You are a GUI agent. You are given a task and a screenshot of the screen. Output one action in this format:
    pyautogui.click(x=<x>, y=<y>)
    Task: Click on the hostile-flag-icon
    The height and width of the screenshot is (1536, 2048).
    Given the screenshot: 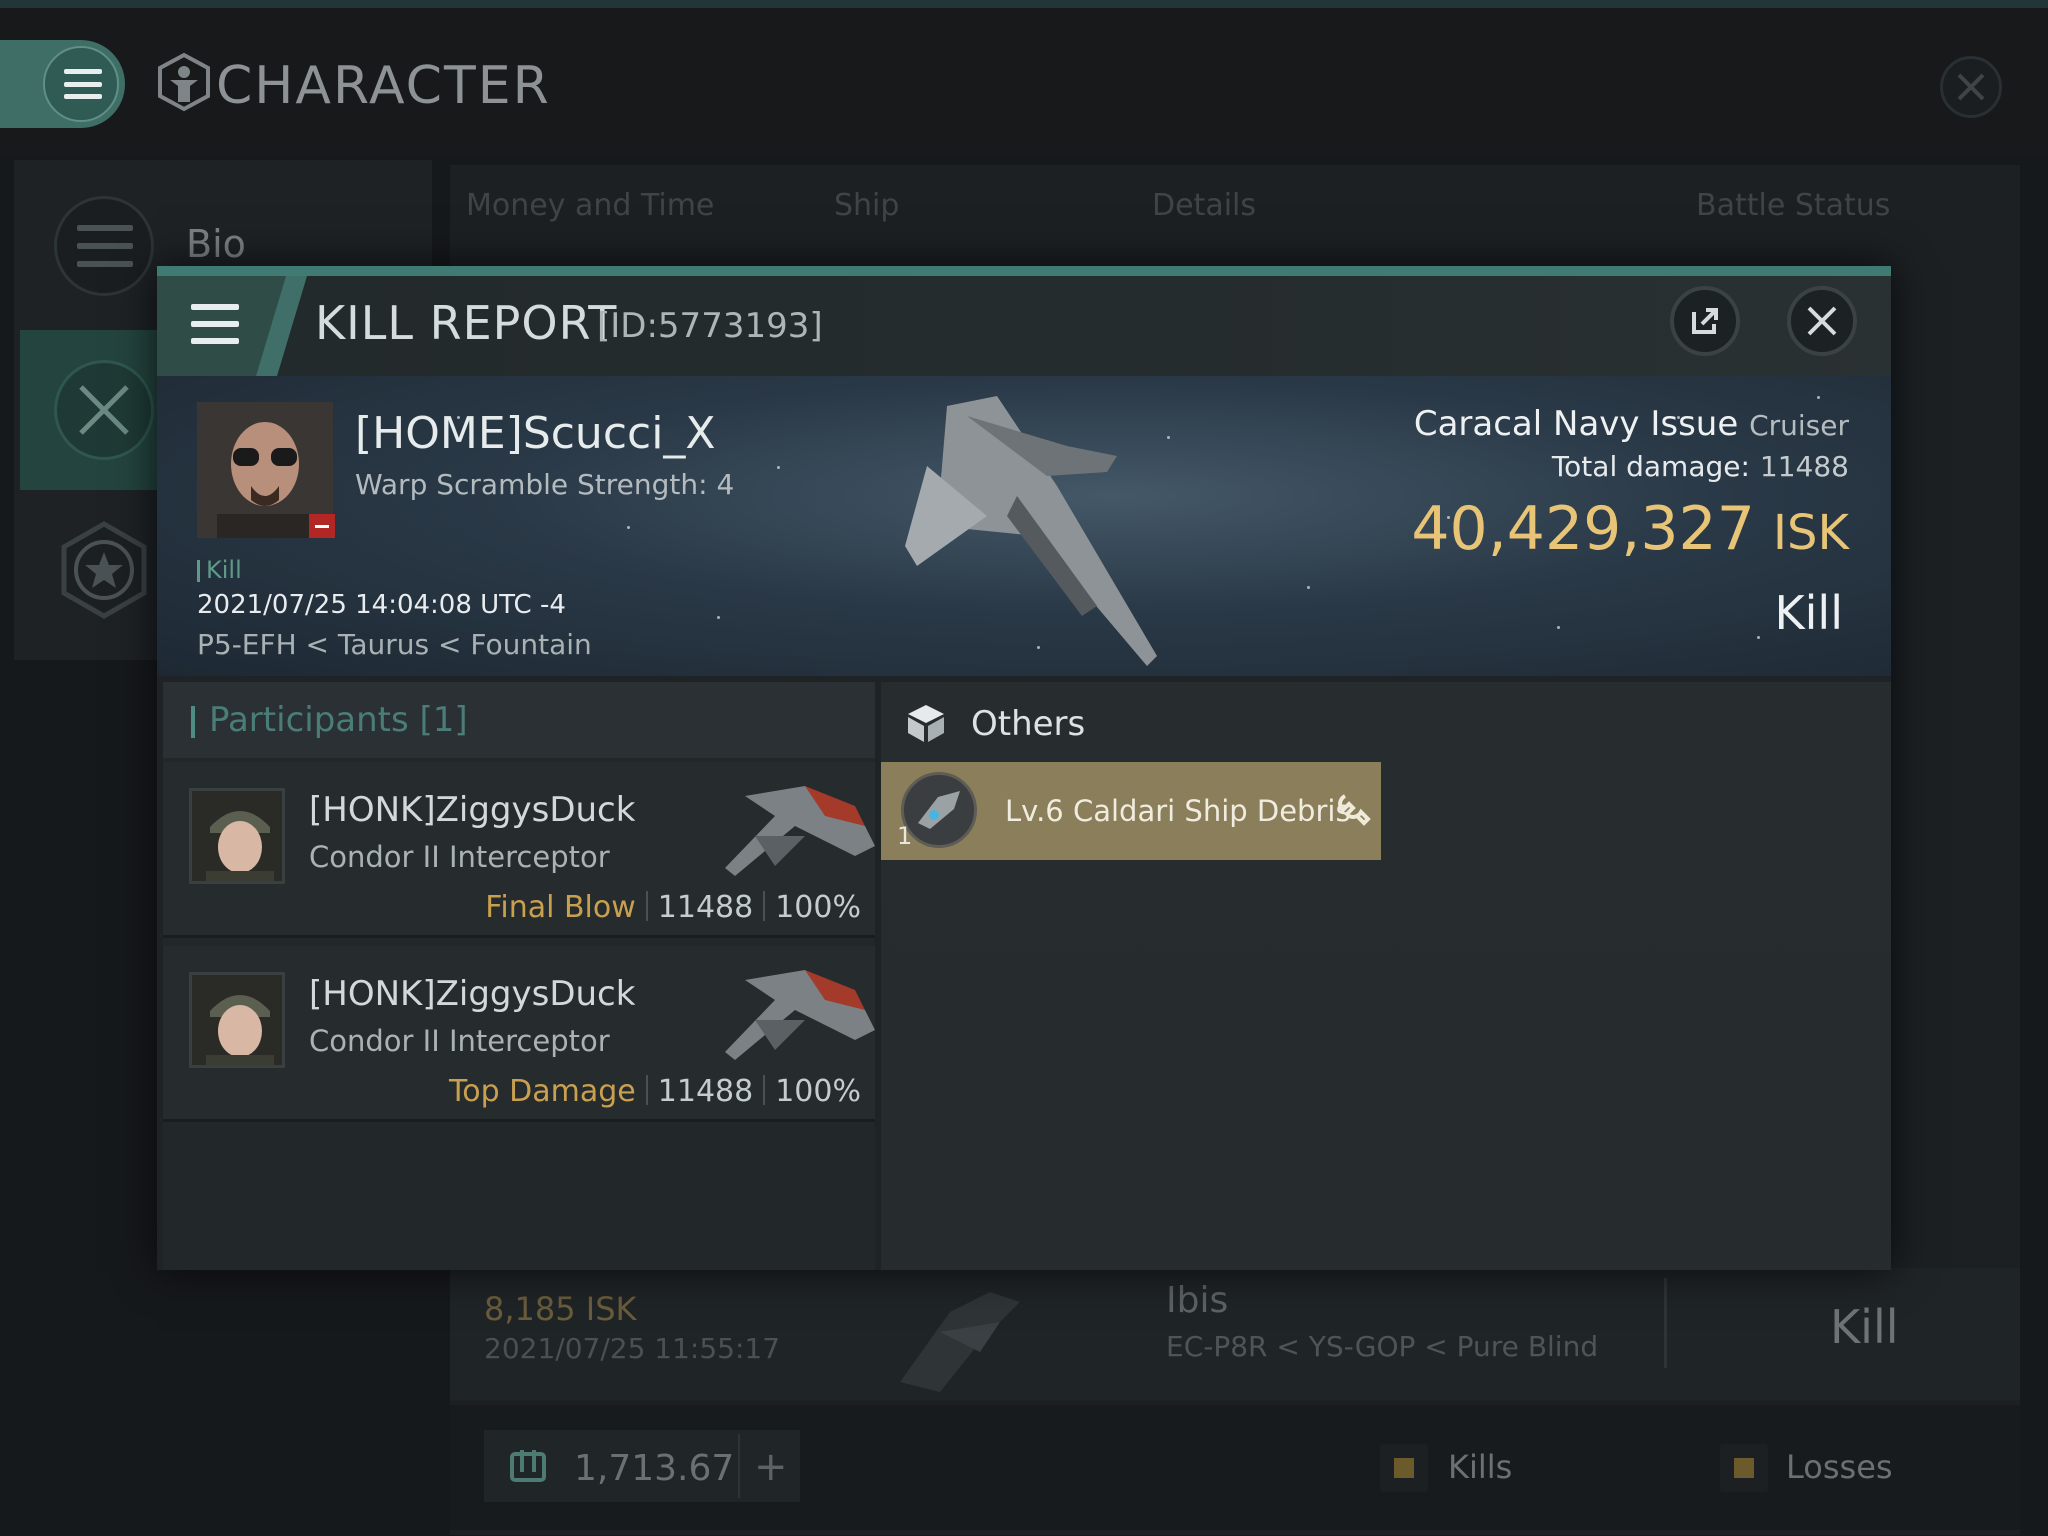 What is the action you would take?
    pyautogui.click(x=322, y=526)
    